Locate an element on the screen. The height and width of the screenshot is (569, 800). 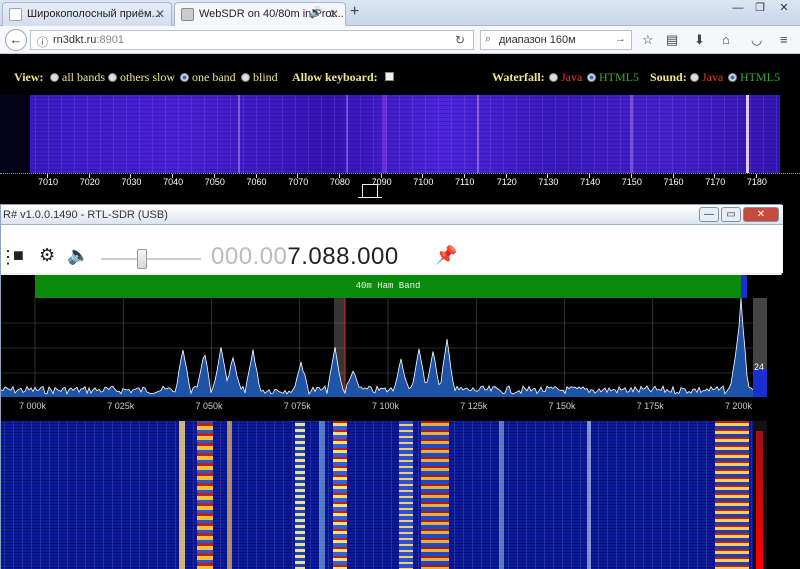
sound-html5-option: HTML5 is located at coordinates (754, 77).